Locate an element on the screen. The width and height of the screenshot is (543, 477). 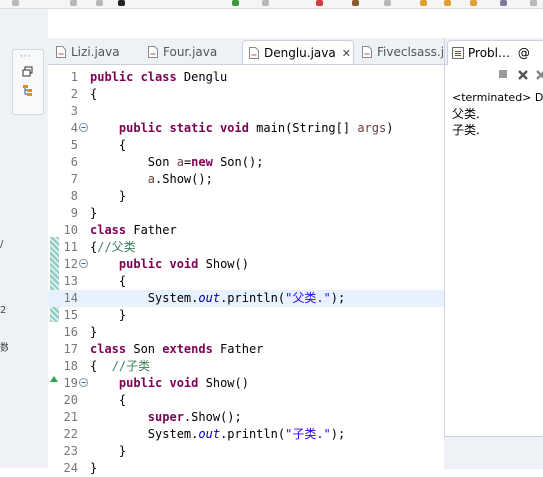
line-number: 13 is located at coordinates (70, 281).